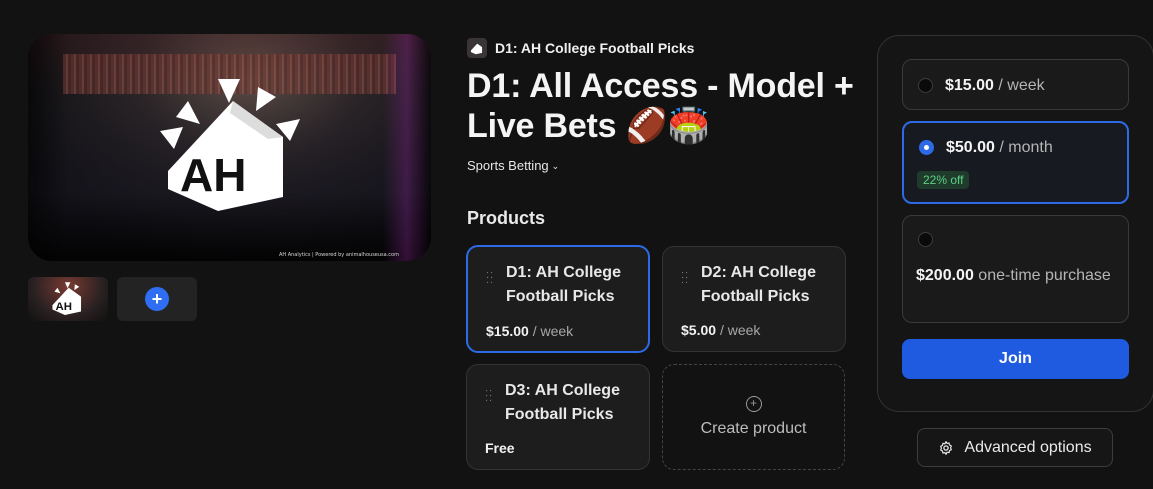 This screenshot has height=489, width=1153. I want to click on product-card-d3: :::: D3: AH College Football Picks Free, so click(558, 417).